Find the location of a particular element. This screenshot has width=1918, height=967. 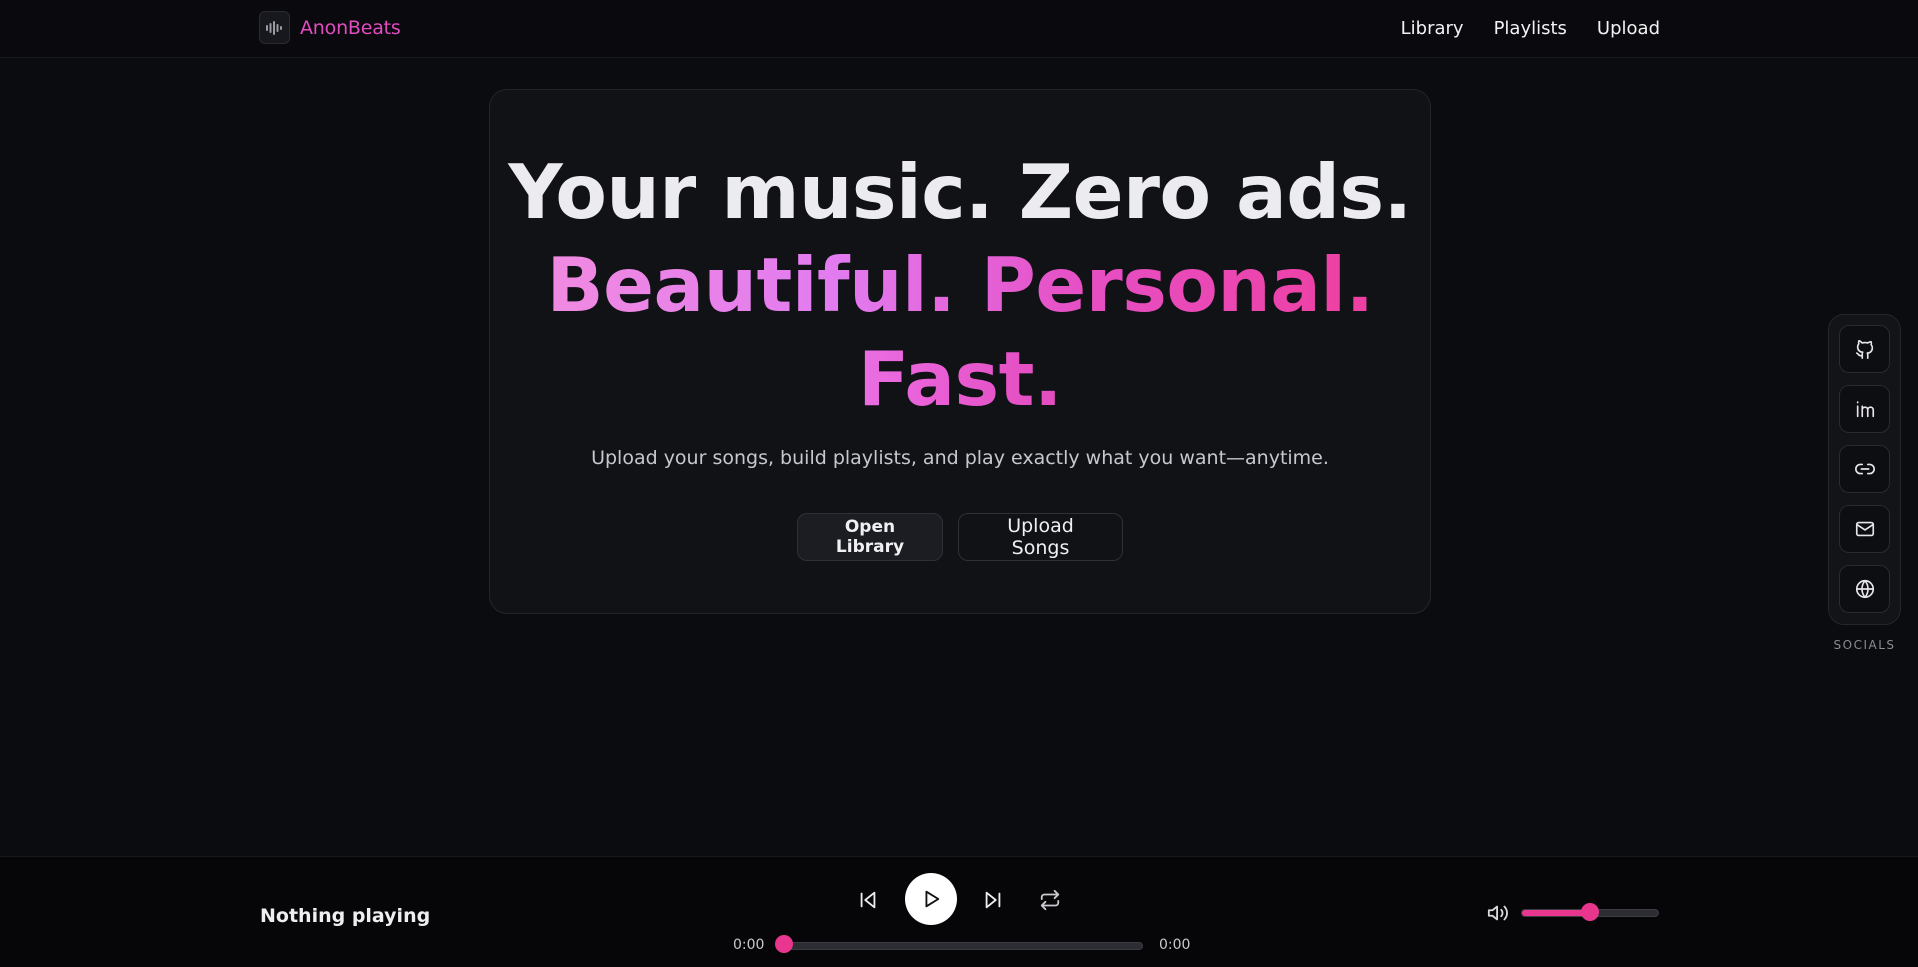

volume-icon is located at coordinates (1497, 913).